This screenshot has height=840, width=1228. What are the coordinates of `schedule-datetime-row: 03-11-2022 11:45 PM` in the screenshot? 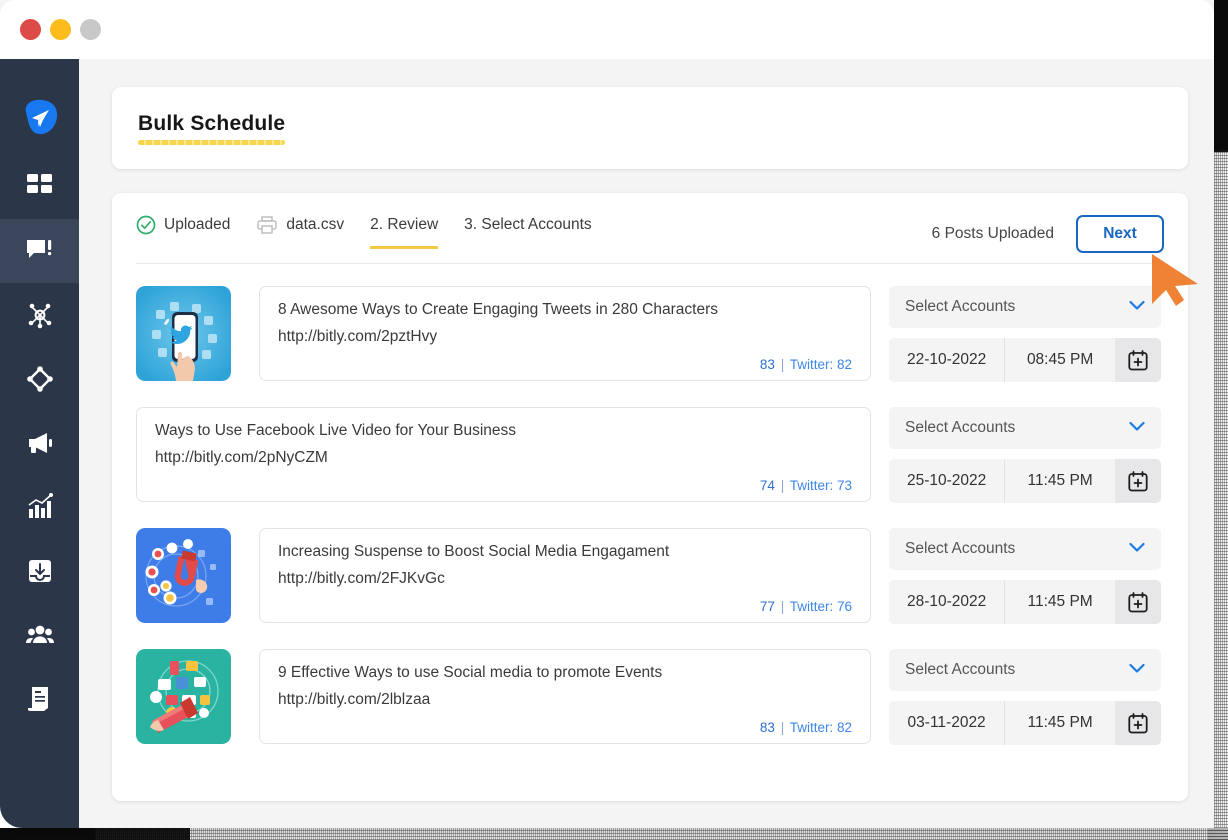 It's located at (1025, 723).